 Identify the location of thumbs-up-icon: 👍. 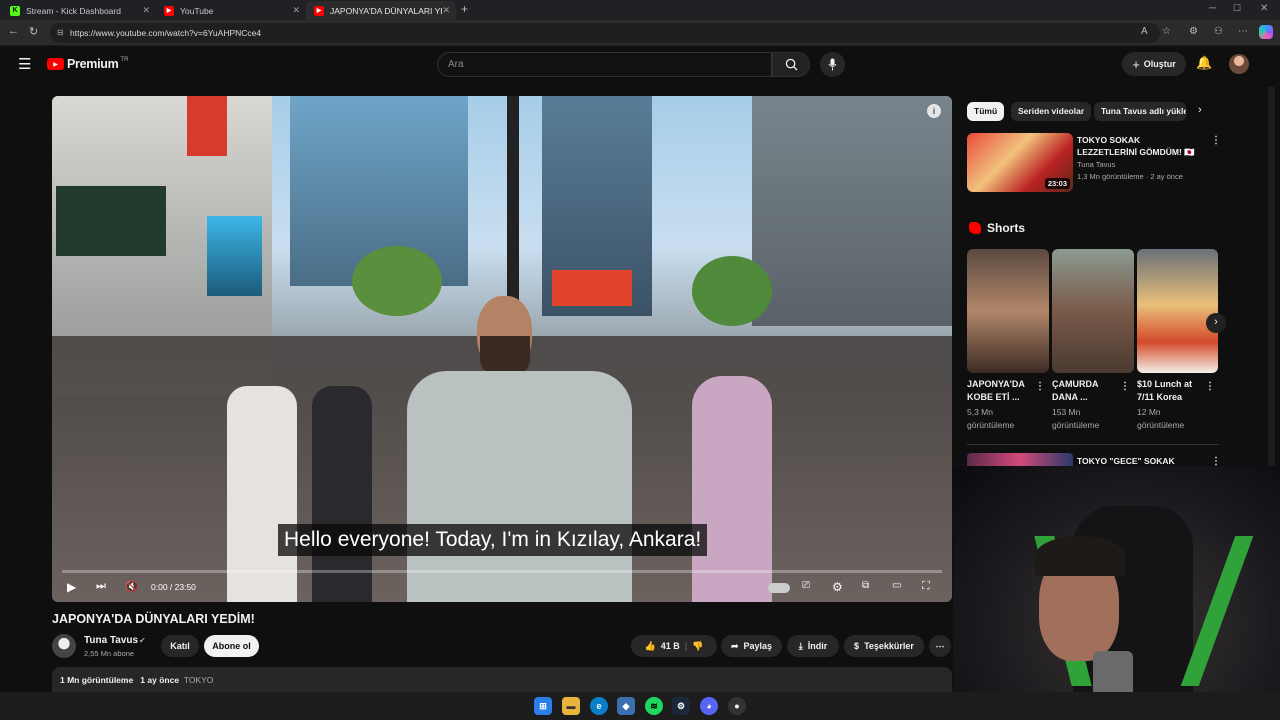
(650, 645).